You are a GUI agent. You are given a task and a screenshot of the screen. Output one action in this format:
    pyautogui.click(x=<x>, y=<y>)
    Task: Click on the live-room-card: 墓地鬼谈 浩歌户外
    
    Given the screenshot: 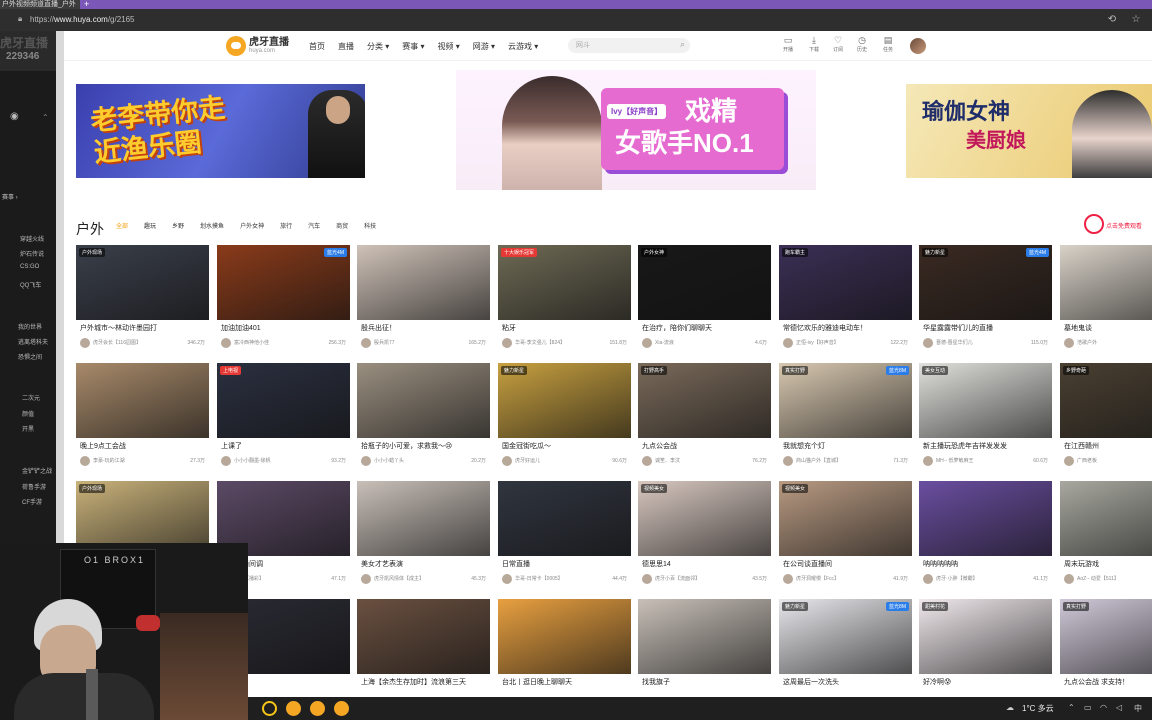 What is the action you would take?
    pyautogui.click(x=1106, y=299)
    